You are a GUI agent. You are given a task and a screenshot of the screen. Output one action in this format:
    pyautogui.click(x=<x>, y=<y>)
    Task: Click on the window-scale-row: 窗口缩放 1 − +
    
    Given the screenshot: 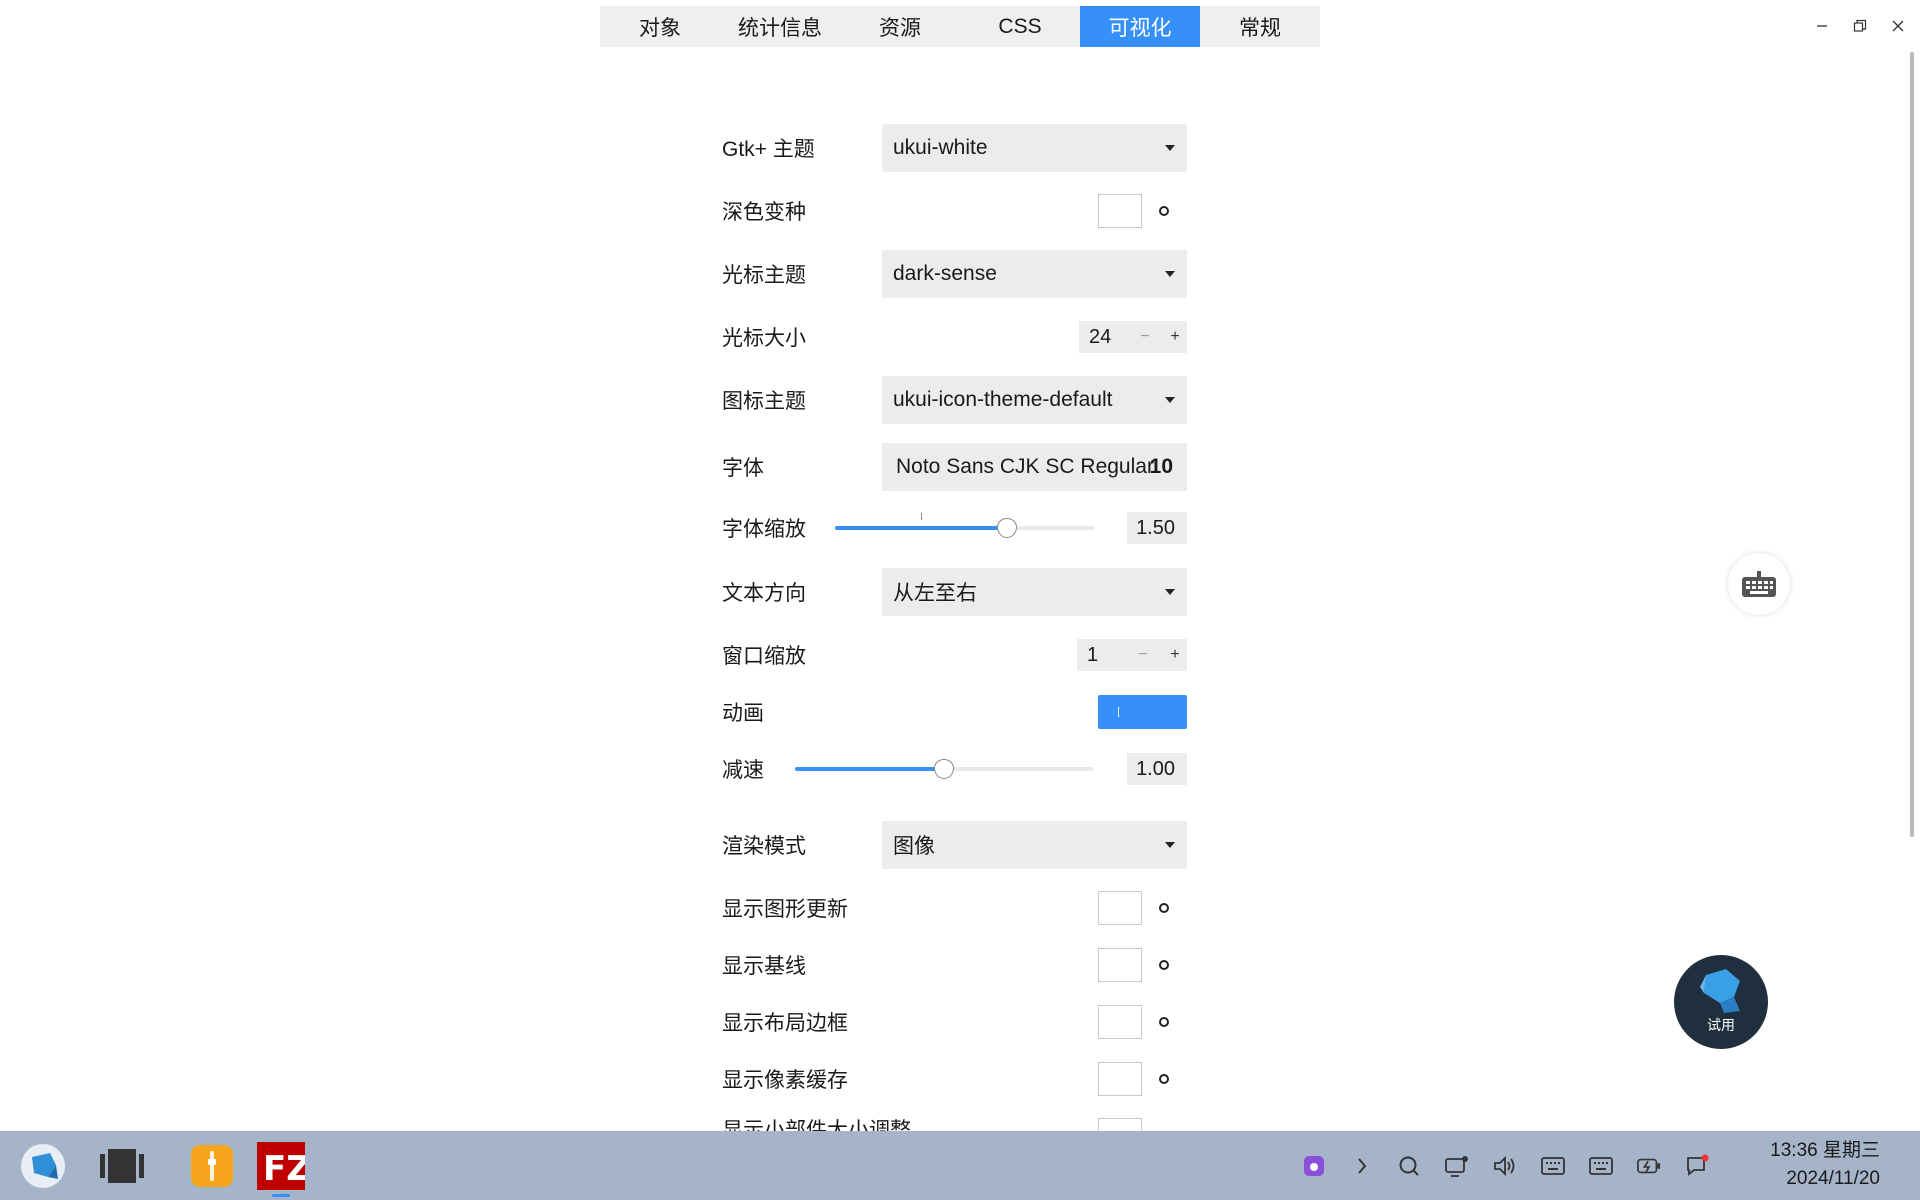 What is the action you would take?
    pyautogui.click(x=954, y=655)
    